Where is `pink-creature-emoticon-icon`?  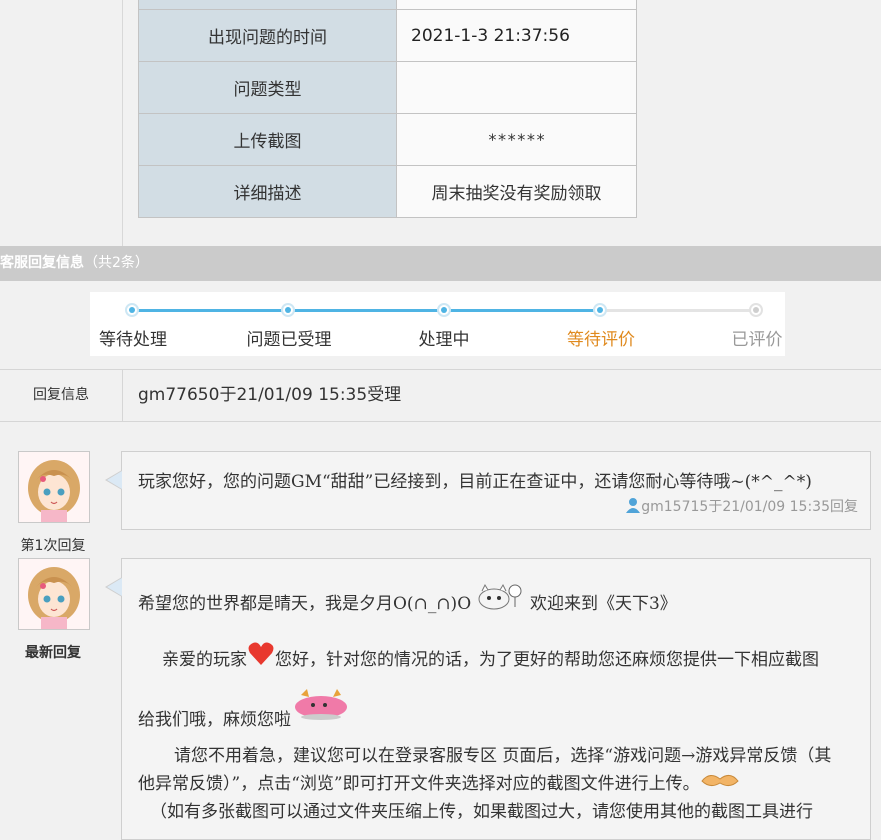 pink-creature-emoticon-icon is located at coordinates (321, 706).